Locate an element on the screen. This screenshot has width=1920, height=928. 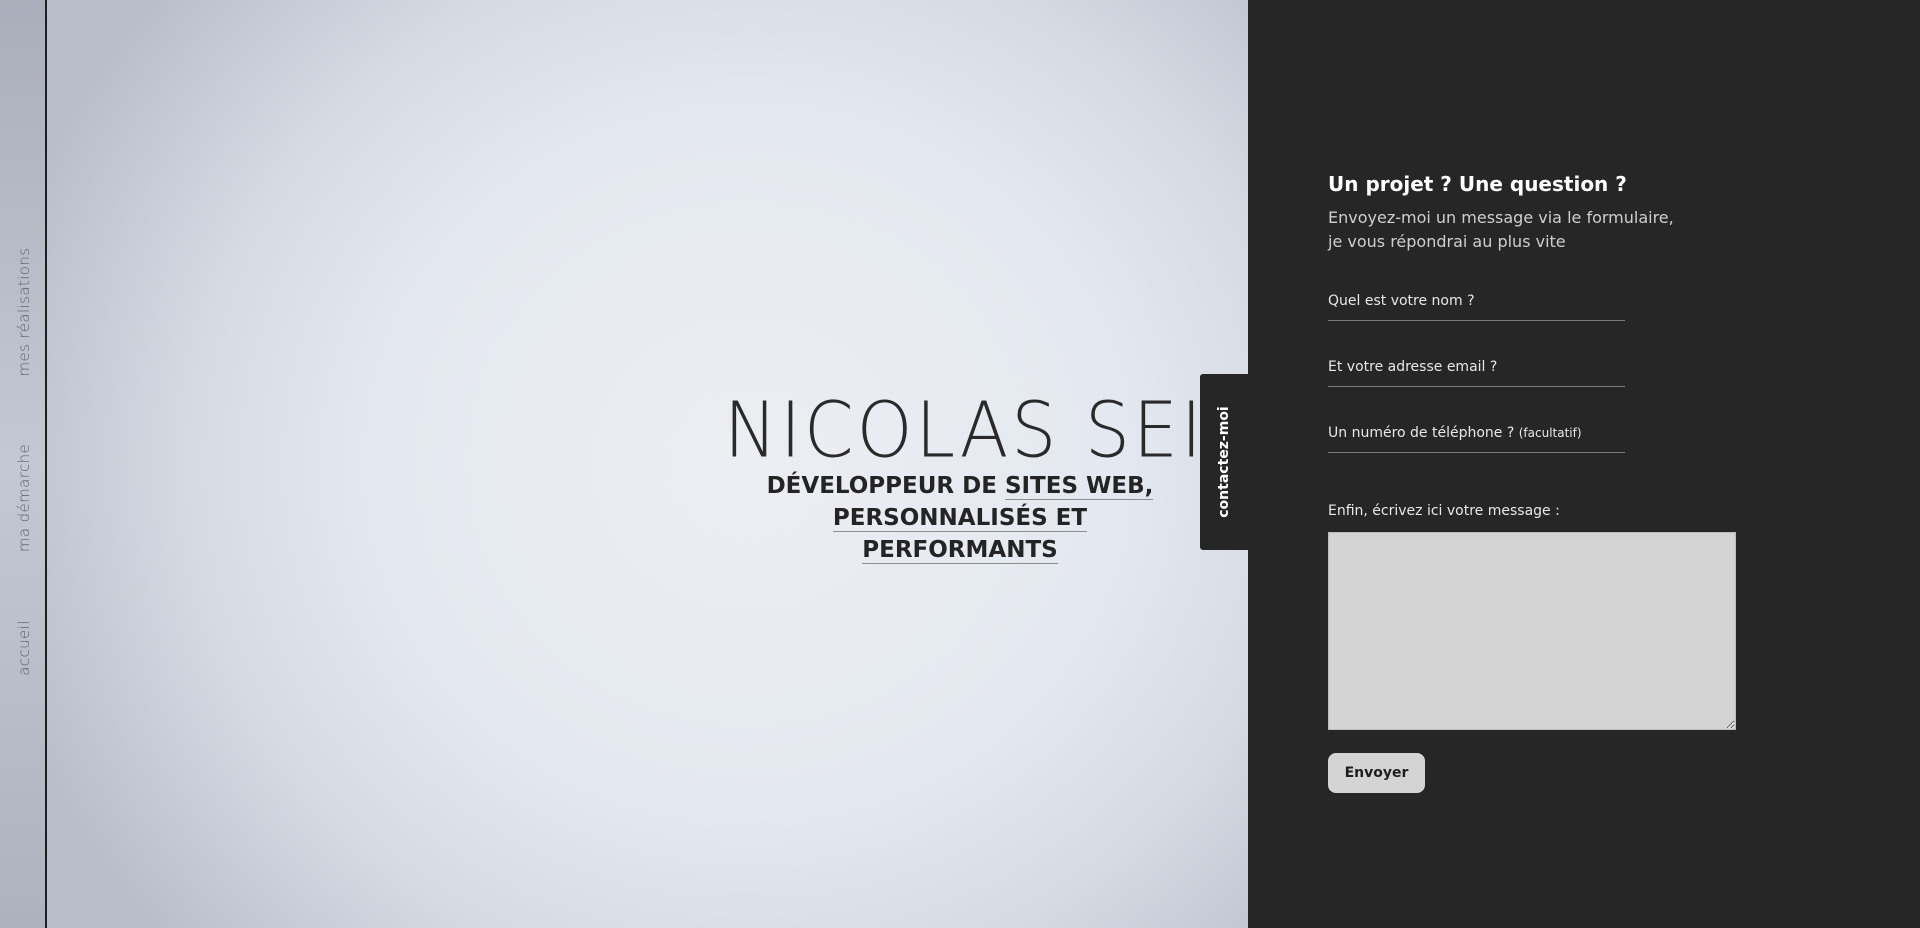
contact-tab: contactez-moi is located at coordinates (1224, 462).